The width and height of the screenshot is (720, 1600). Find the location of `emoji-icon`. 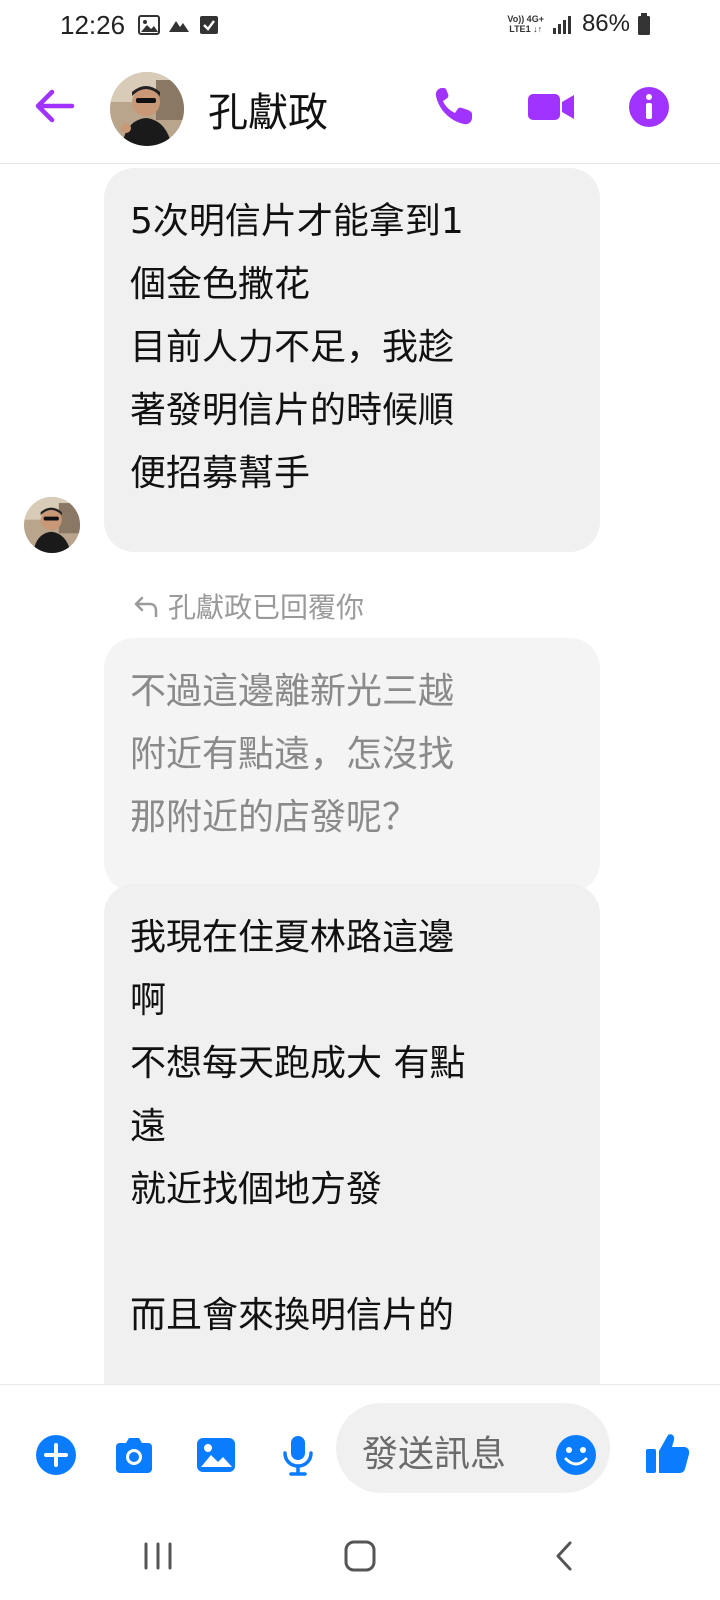

emoji-icon is located at coordinates (576, 1455).